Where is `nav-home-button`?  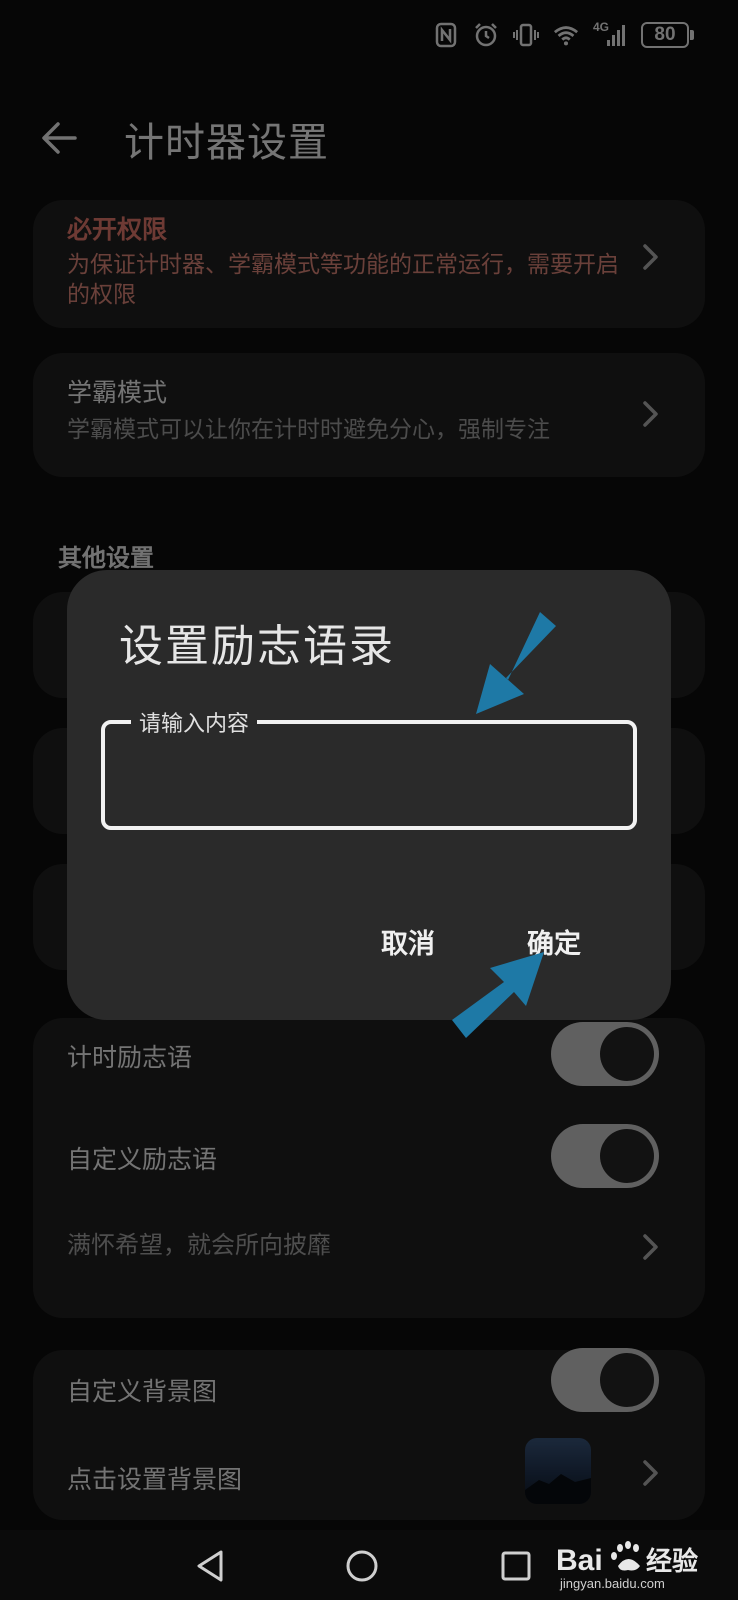 nav-home-button is located at coordinates (362, 1566).